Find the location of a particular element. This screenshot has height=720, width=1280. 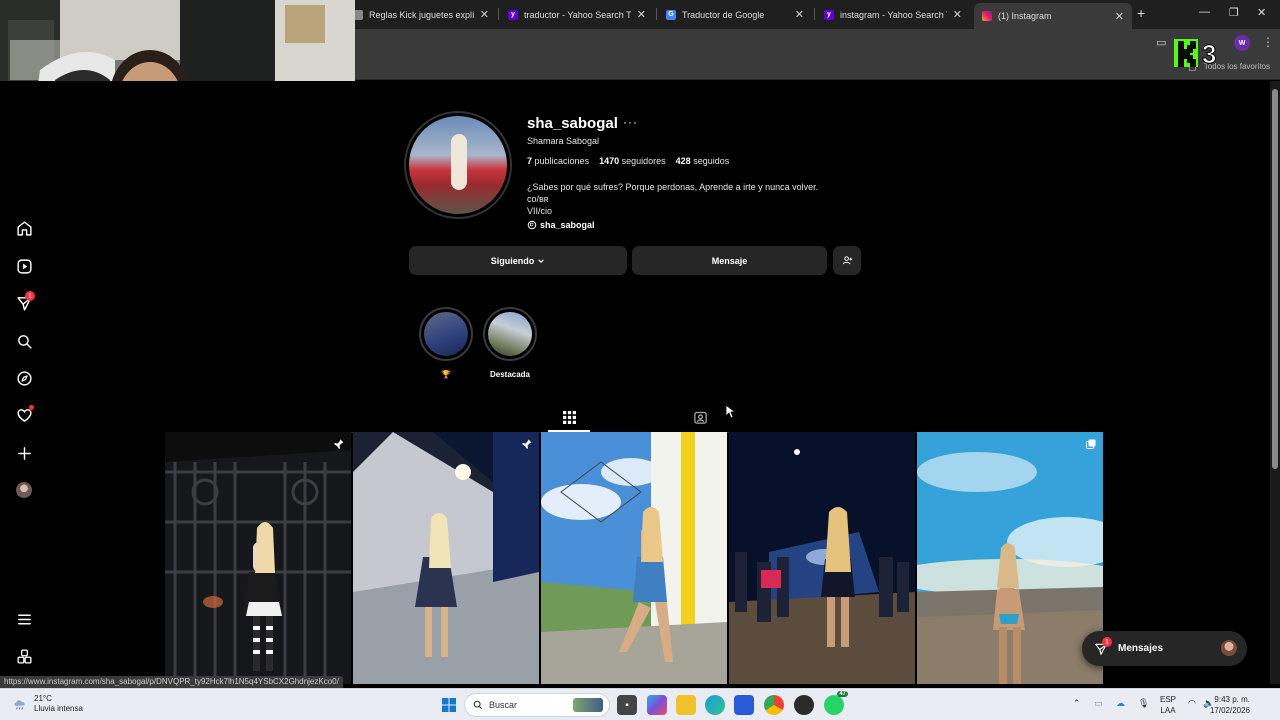

message-button: Mensaje is located at coordinates (729, 260).